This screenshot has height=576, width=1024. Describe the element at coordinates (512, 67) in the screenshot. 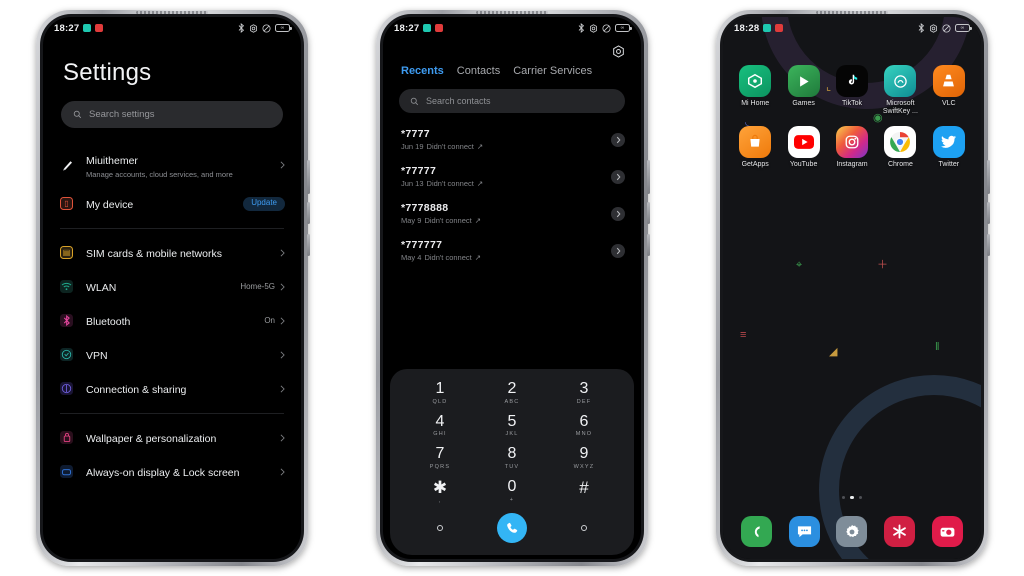

I see `dialer-tabs: Recents Contacts Carrier Services` at that location.